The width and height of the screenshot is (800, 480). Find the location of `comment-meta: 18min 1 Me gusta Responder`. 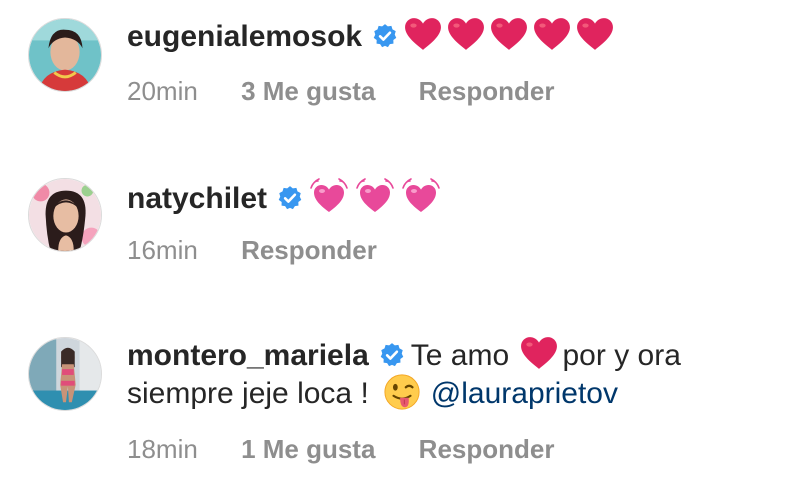

comment-meta: 18min 1 Me gusta Responder is located at coordinates (358, 449).